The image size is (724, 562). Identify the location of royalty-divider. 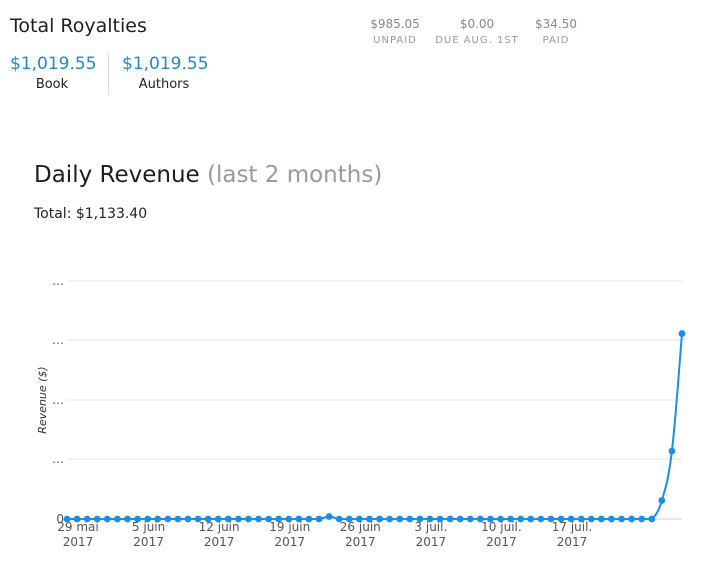
(108, 74).